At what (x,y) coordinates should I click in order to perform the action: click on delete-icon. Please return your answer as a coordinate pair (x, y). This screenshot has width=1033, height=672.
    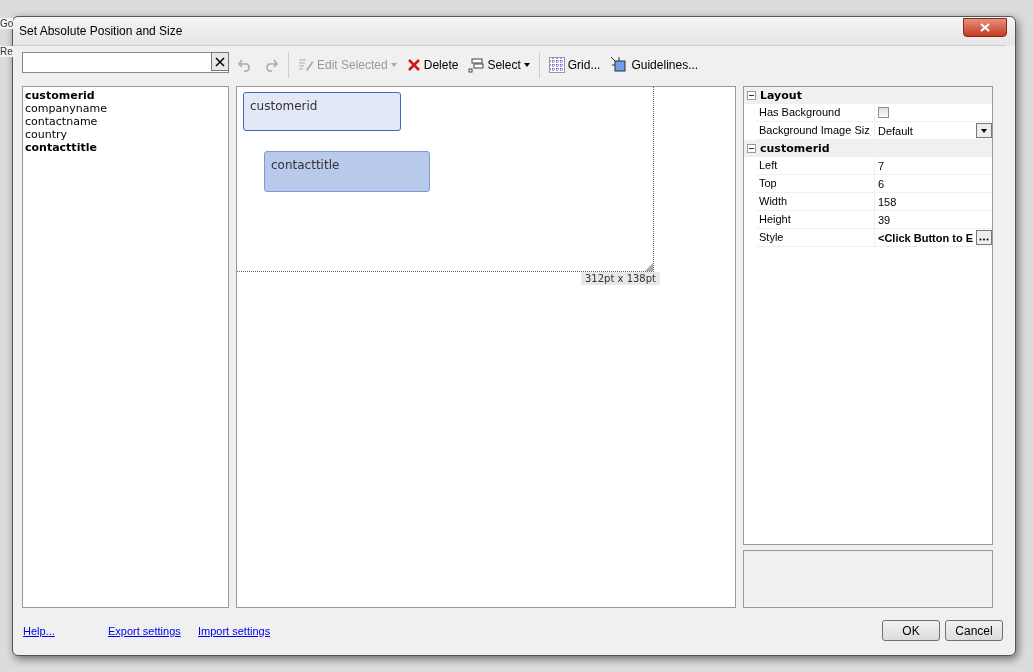
    Looking at the image, I should click on (413, 65).